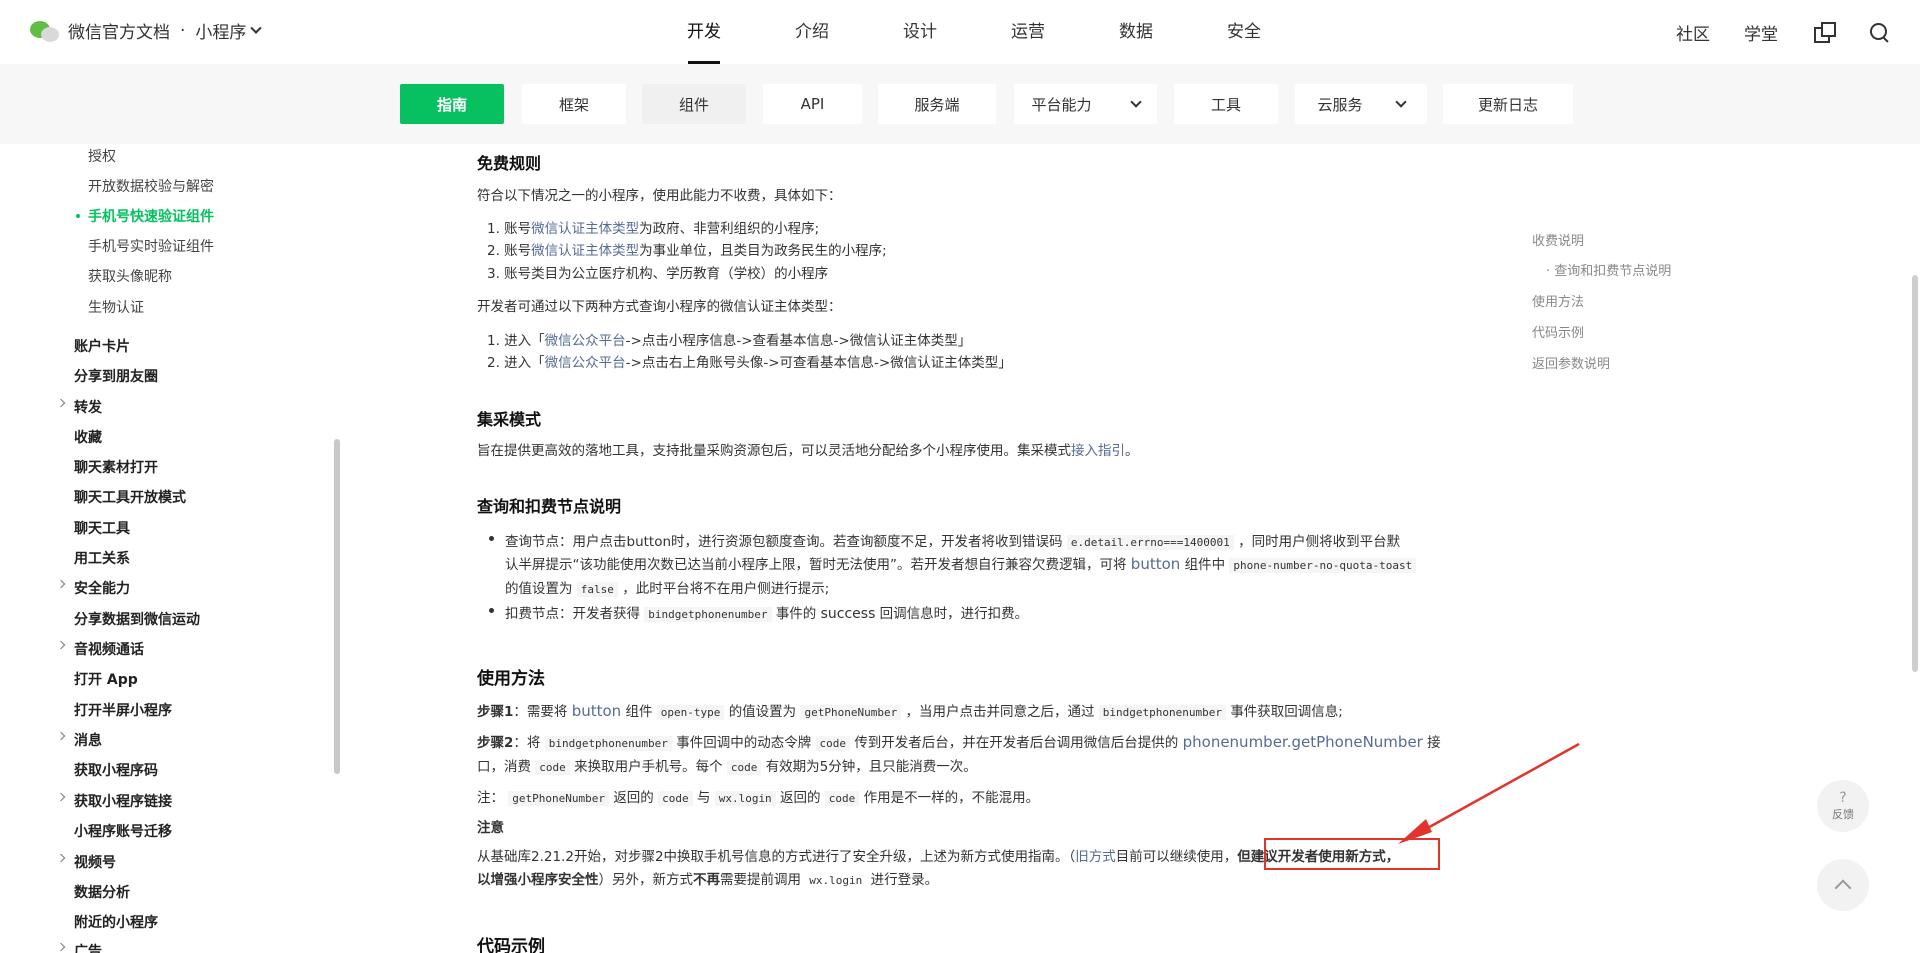 This screenshot has height=953, width=1920. What do you see at coordinates (102, 558) in the screenshot?
I see `sidebar-item-employment: 用工关系` at bounding box center [102, 558].